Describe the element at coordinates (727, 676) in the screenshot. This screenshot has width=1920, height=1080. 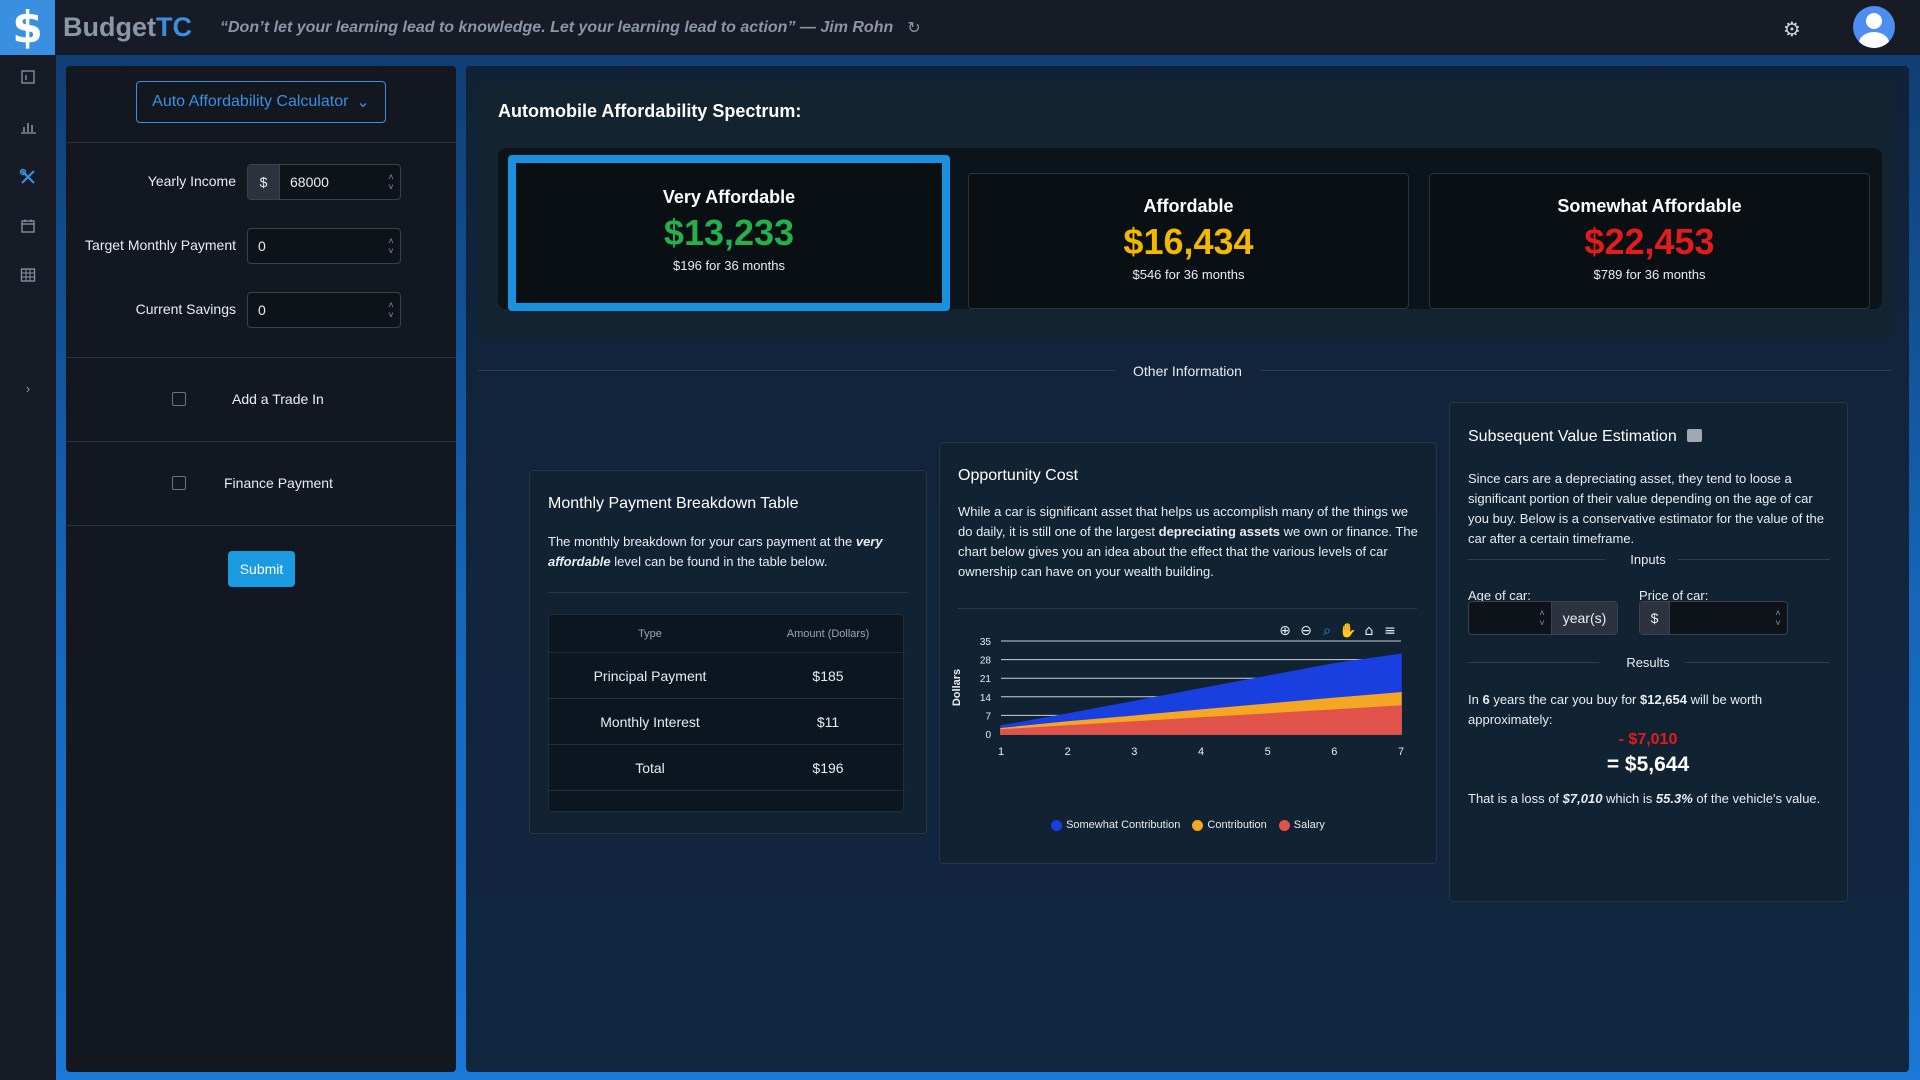
I see `table-row: Principal Payment $185` at that location.